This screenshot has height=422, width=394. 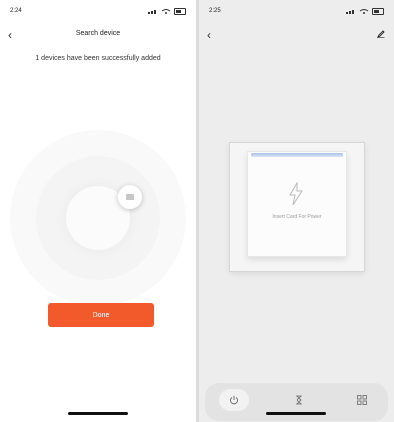 I want to click on grid-icon, so click(x=362, y=400).